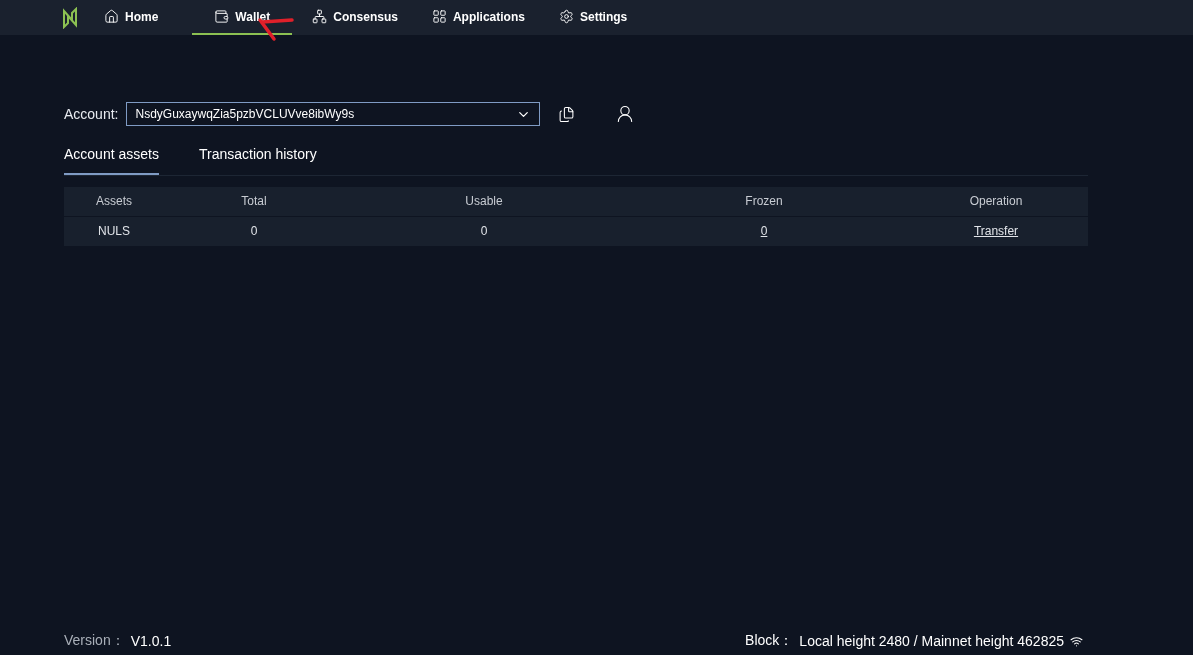 The image size is (1193, 655). What do you see at coordinates (484, 202) in the screenshot?
I see `column-header: Usable` at bounding box center [484, 202].